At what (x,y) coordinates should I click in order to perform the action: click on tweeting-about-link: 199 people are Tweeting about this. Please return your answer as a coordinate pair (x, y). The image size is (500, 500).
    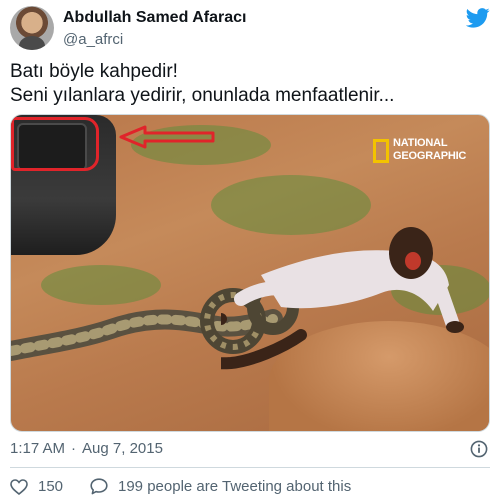
    Looking at the image, I should click on (220, 486).